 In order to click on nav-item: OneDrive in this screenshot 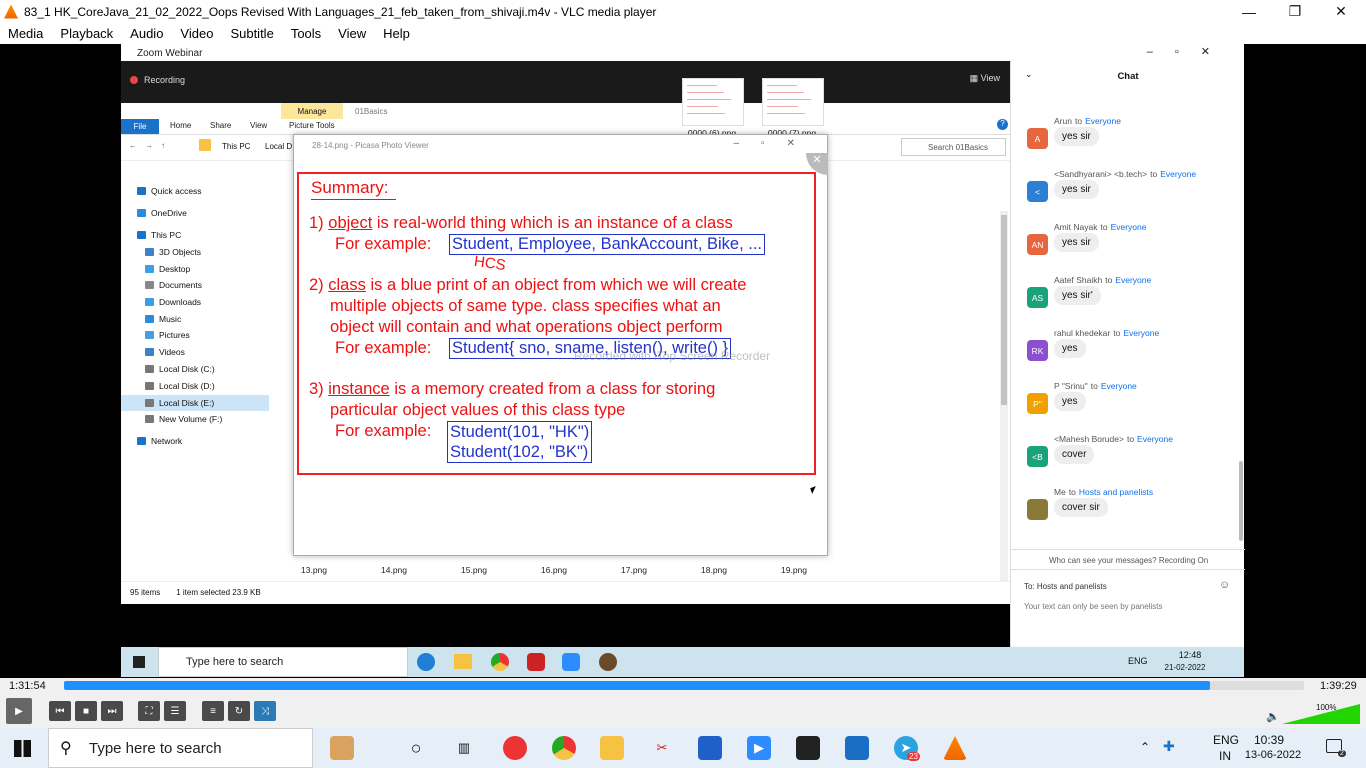, I will do `click(195, 213)`.